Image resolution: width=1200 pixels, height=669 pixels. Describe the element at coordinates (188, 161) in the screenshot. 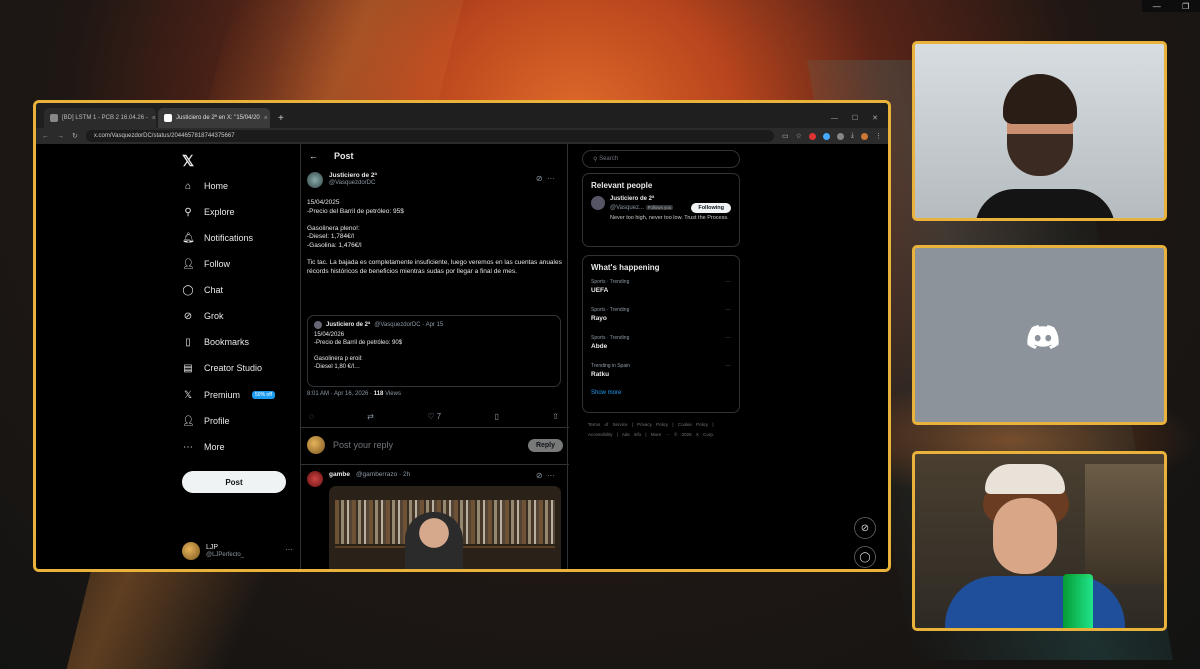

I see `x-logo-icon: 𝕏` at that location.